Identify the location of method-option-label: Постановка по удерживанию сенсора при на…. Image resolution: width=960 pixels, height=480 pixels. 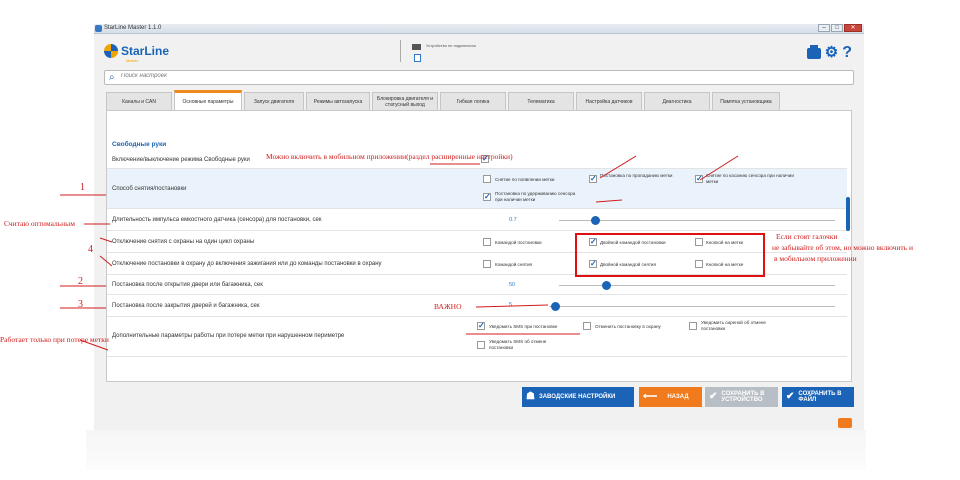
(535, 196).